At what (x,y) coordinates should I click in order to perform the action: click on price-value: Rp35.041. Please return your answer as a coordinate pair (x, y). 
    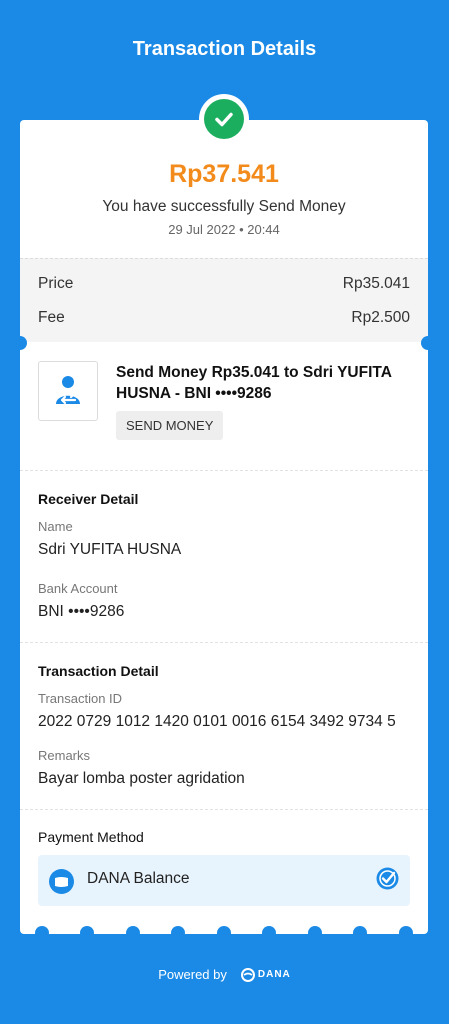
    Looking at the image, I should click on (376, 283).